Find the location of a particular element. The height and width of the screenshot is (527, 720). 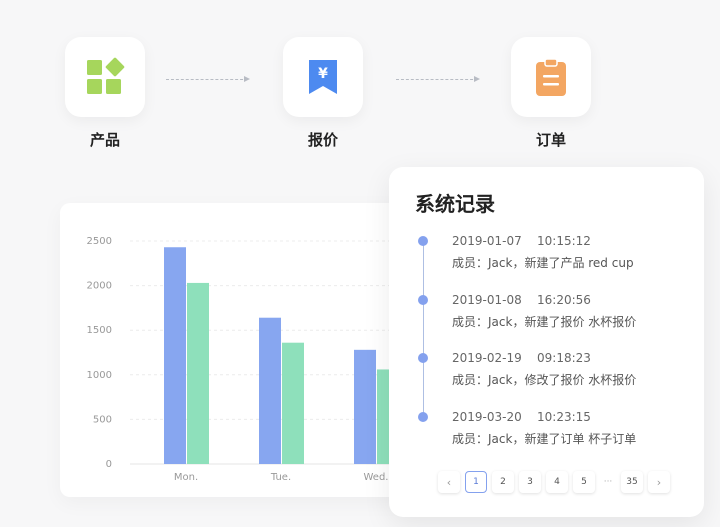

log-time: 09:18:23 is located at coordinates (564, 358).